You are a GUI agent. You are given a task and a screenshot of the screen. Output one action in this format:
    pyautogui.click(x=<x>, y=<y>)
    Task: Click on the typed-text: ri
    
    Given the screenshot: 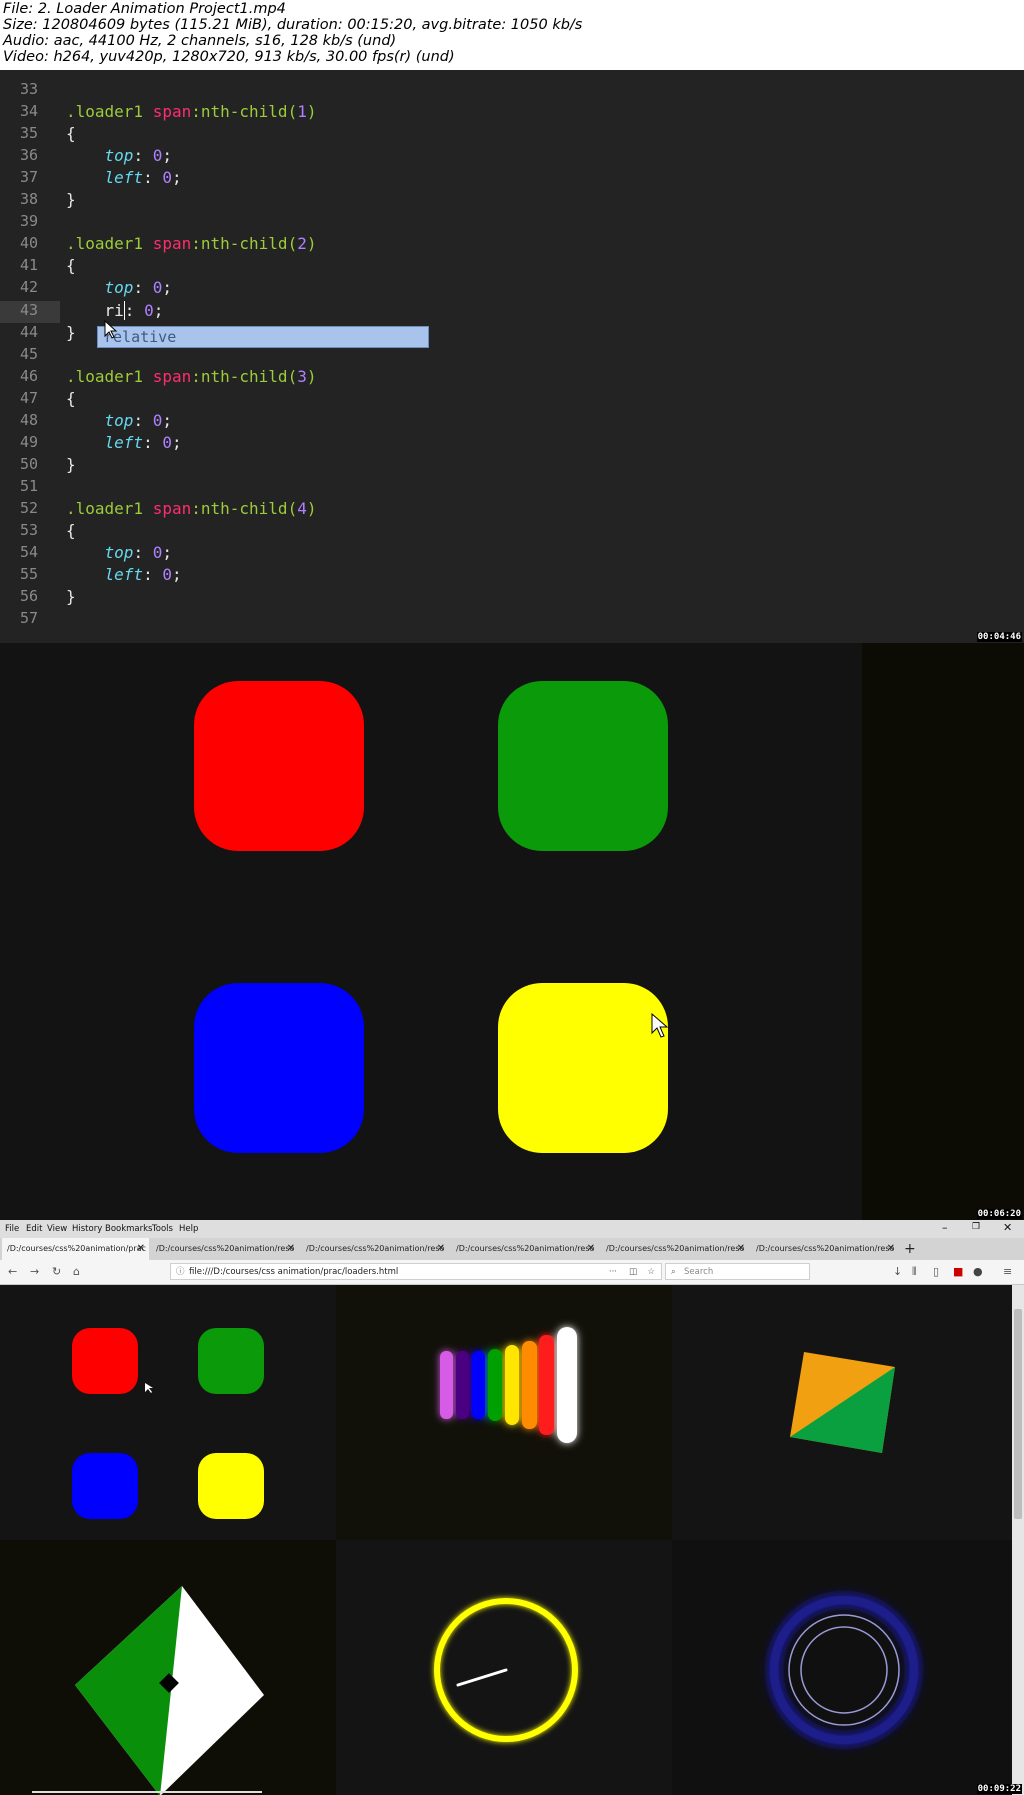 What is the action you would take?
    pyautogui.click(x=114, y=310)
    